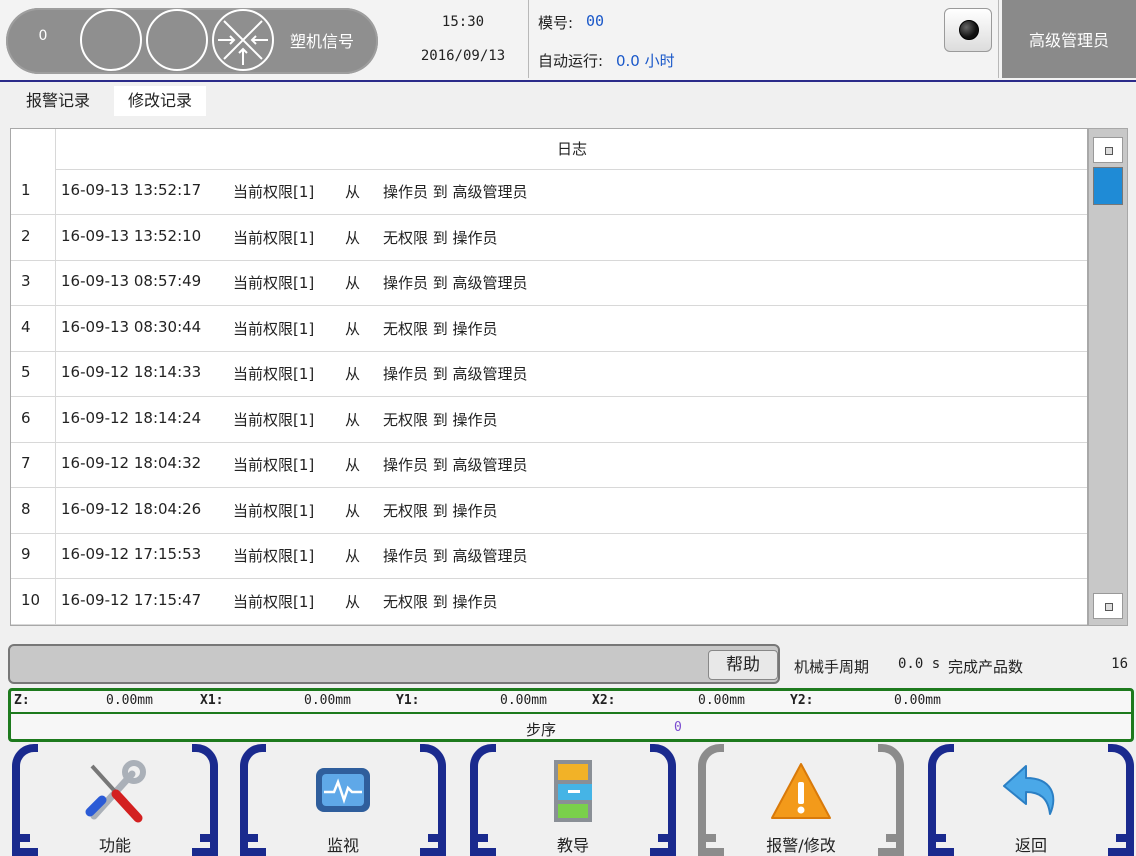 Image resolution: width=1136 pixels, height=856 pixels. What do you see at coordinates (549, 420) in the screenshot?
I see `table-row: 6 16-09-12 18:14:24 当前权限[1] 从 无权限 到 操作员` at bounding box center [549, 420].